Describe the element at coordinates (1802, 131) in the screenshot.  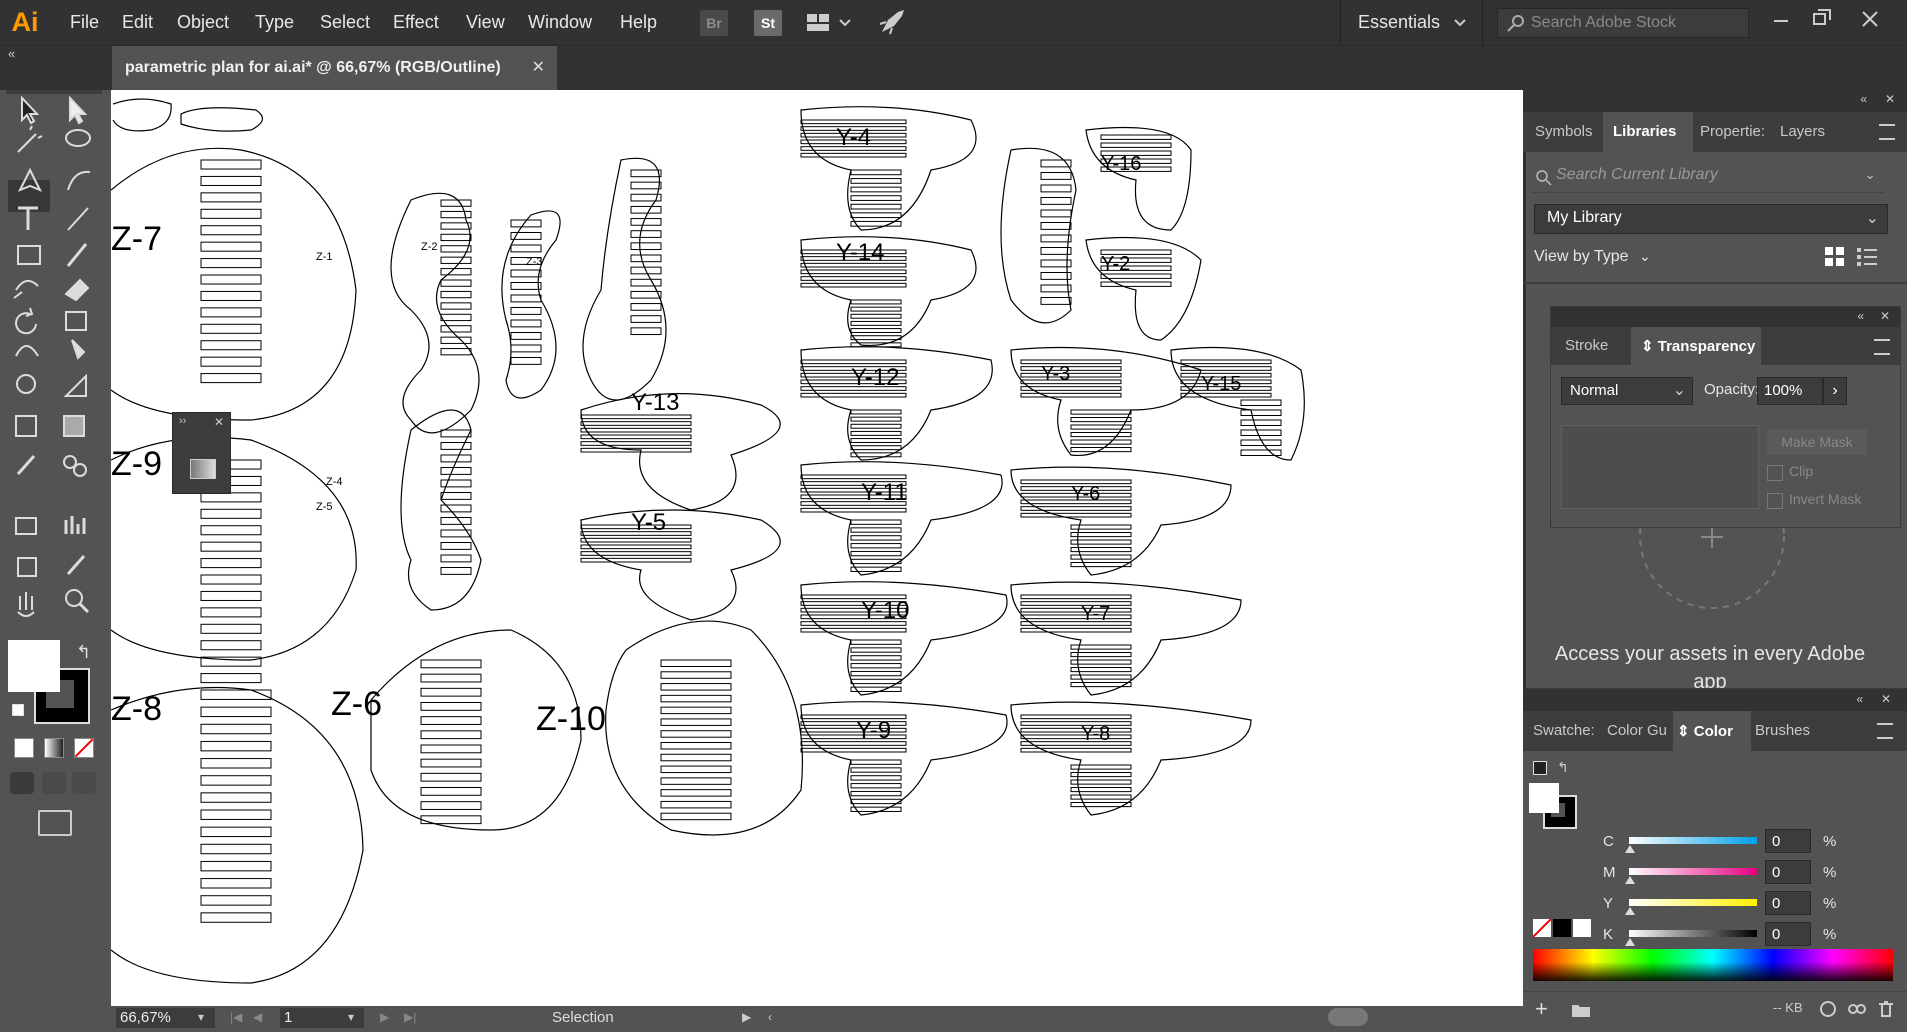
I see `tab-layers: Layers` at that location.